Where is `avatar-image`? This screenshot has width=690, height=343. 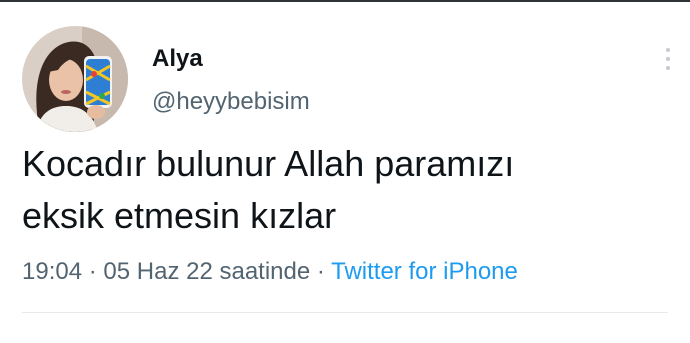 avatar-image is located at coordinates (75, 79).